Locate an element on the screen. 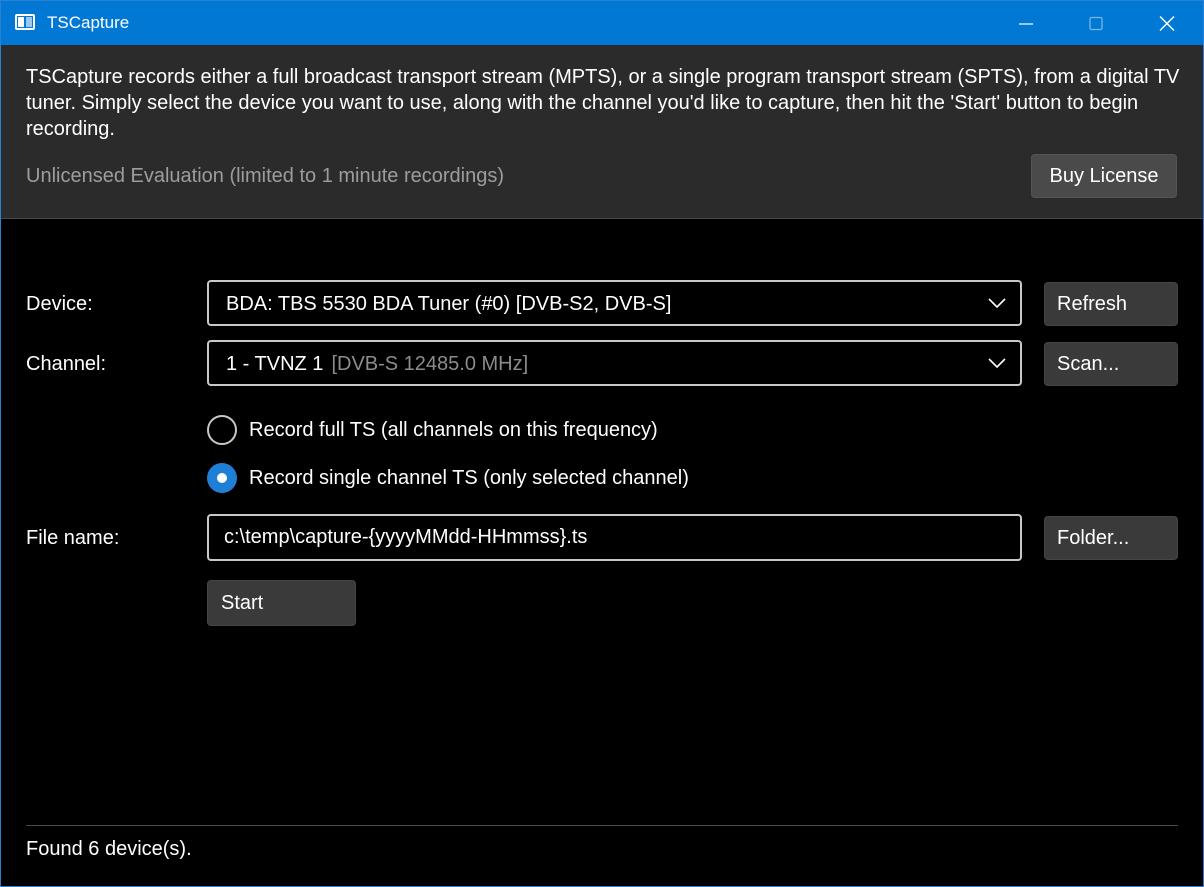 The image size is (1204, 887). start-button: Start is located at coordinates (281, 603).